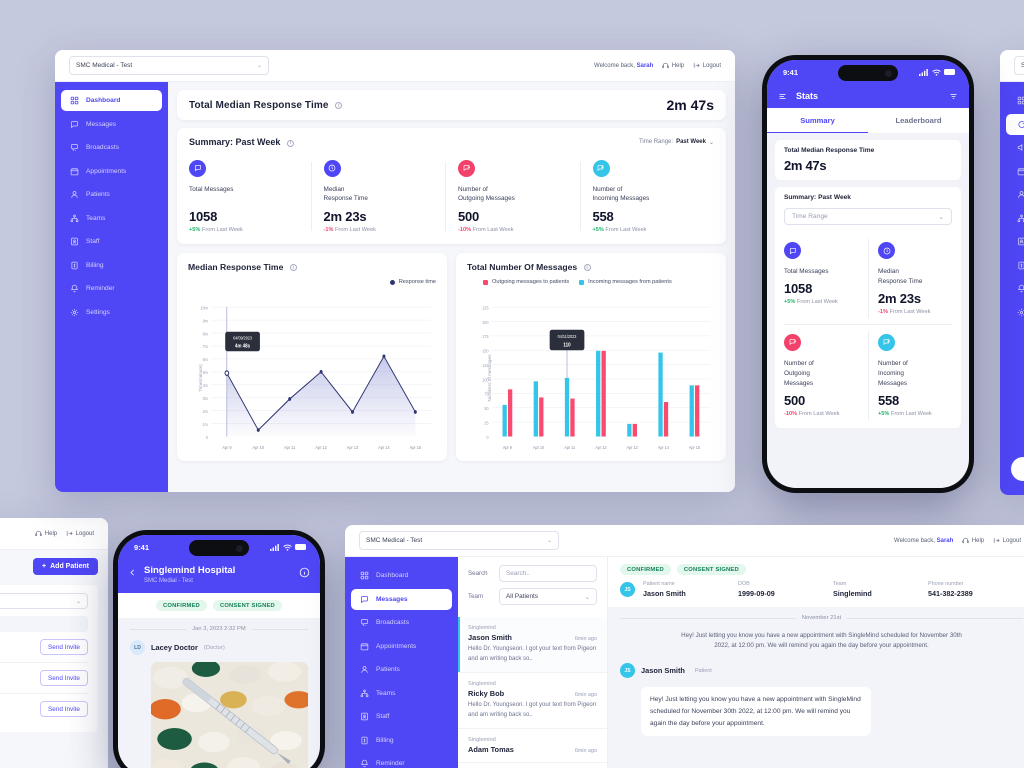 The width and height of the screenshot is (1024, 768). I want to click on sidebar-item-broadcasts, so click(1015, 147).